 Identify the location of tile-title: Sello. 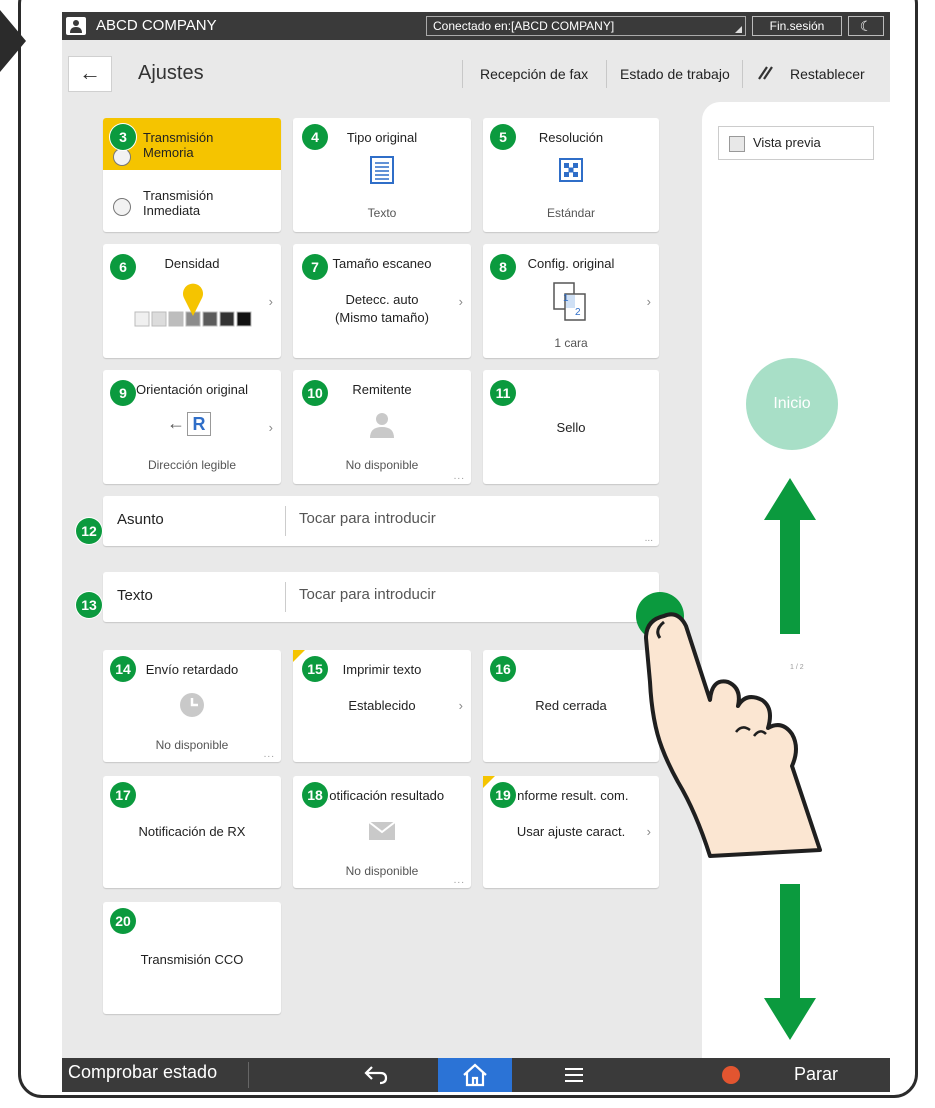
(571, 427).